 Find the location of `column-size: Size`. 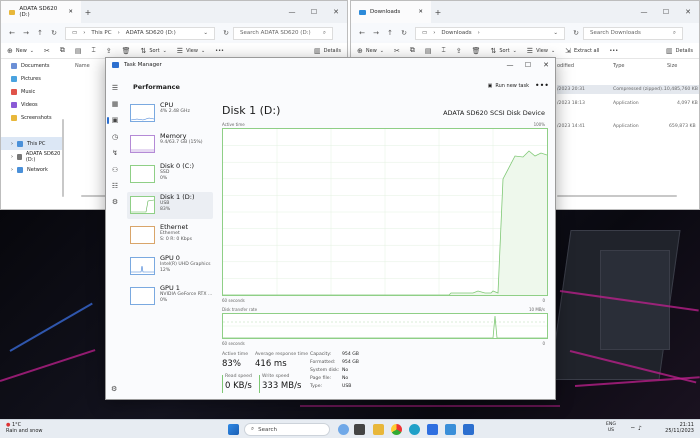

column-size: Size is located at coordinates (672, 66).